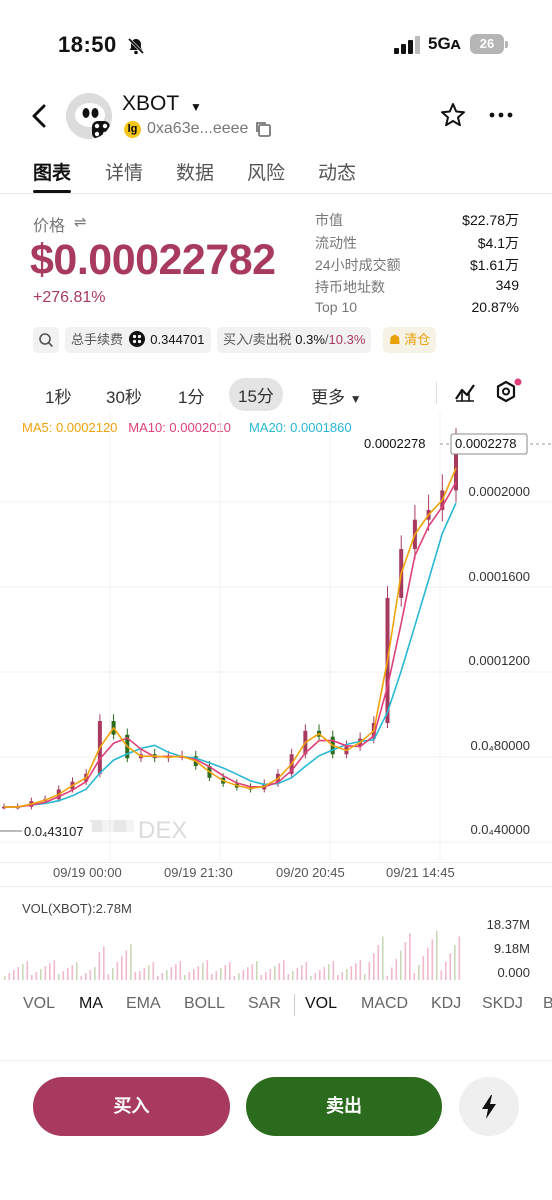 The height and width of the screenshot is (1200, 552). I want to click on tab-chart: 图表, so click(52, 171).